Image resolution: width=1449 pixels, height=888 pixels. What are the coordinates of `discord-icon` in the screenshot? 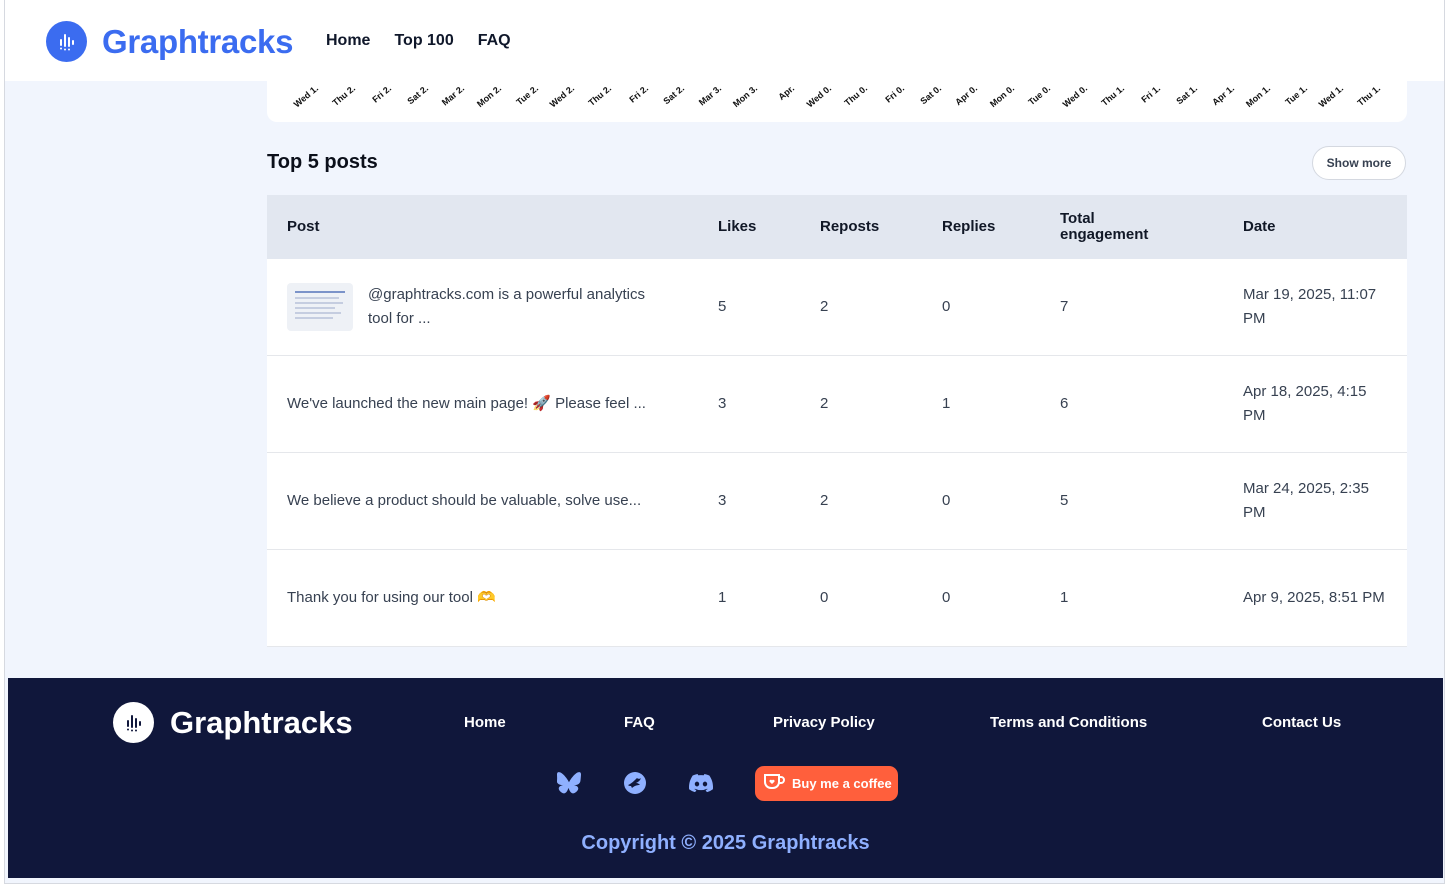 It's located at (701, 783).